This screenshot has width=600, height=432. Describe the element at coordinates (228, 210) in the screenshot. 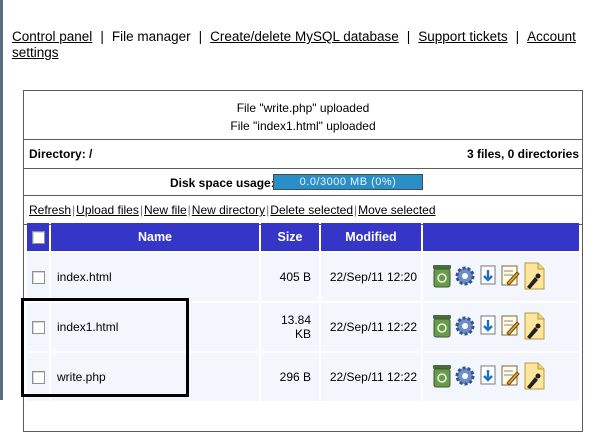

I see `new-directory-link: New directory` at that location.